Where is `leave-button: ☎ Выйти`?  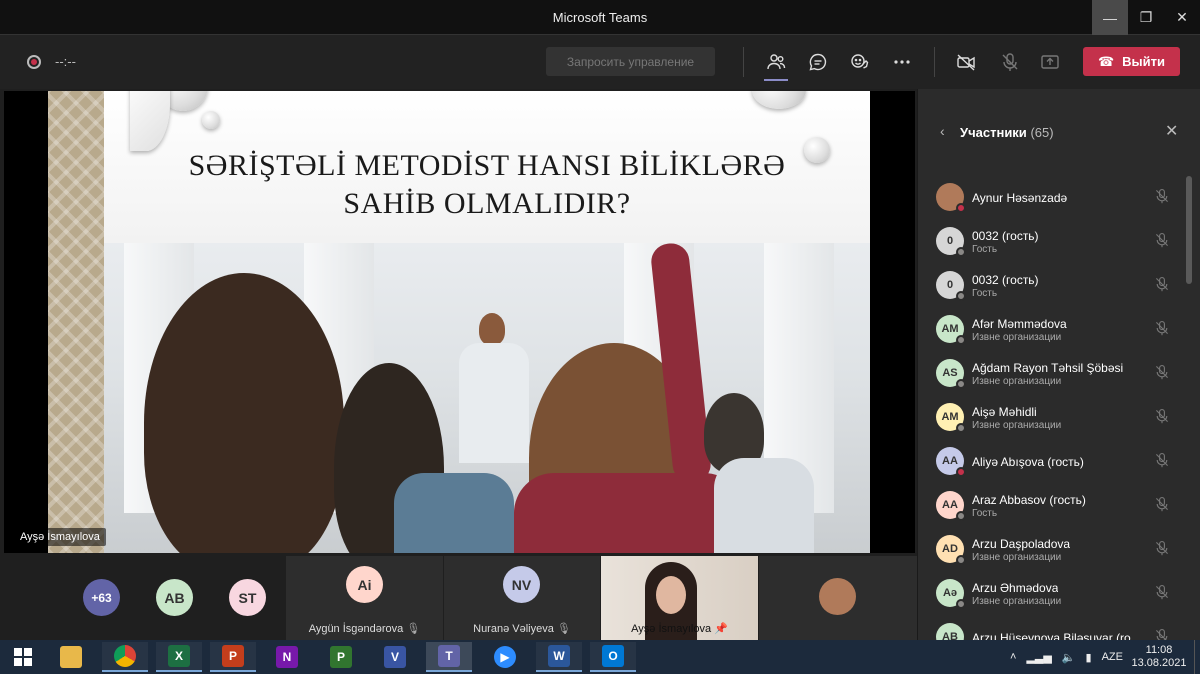
leave-button: ☎ Выйти is located at coordinates (1131, 61).